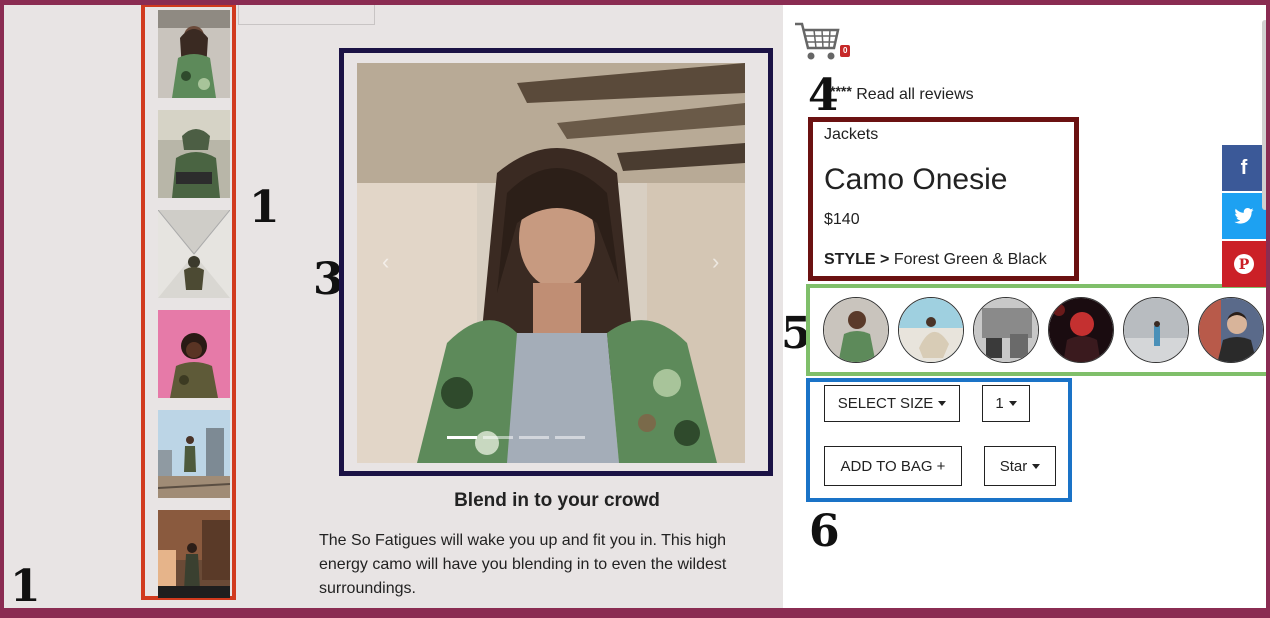 The image size is (1270, 618). I want to click on twitter-icon, so click(1244, 216).